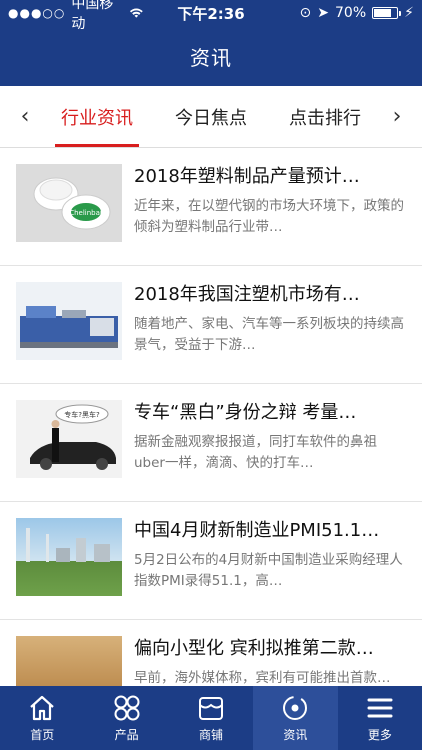 The height and width of the screenshot is (750, 422). I want to click on tab-prev-arrow: ‹, so click(25, 116).